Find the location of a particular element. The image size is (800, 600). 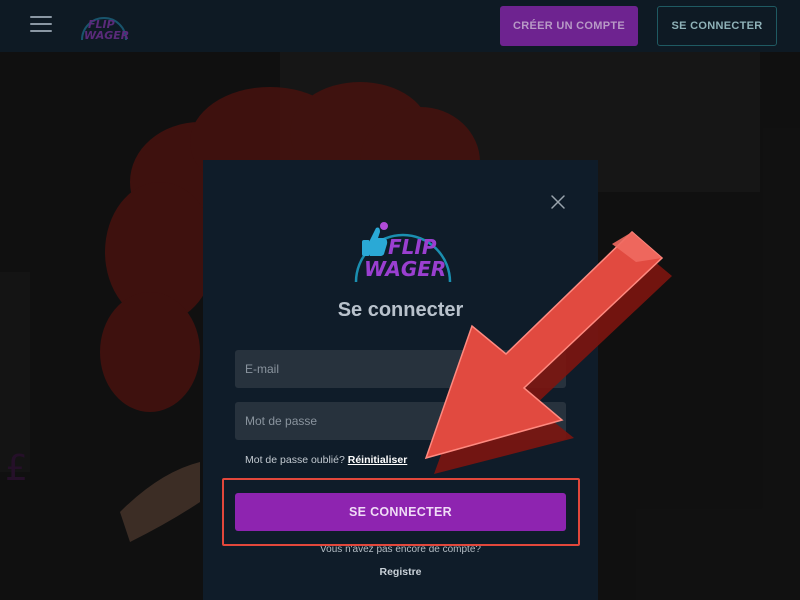

eye-icon is located at coordinates (549, 421).